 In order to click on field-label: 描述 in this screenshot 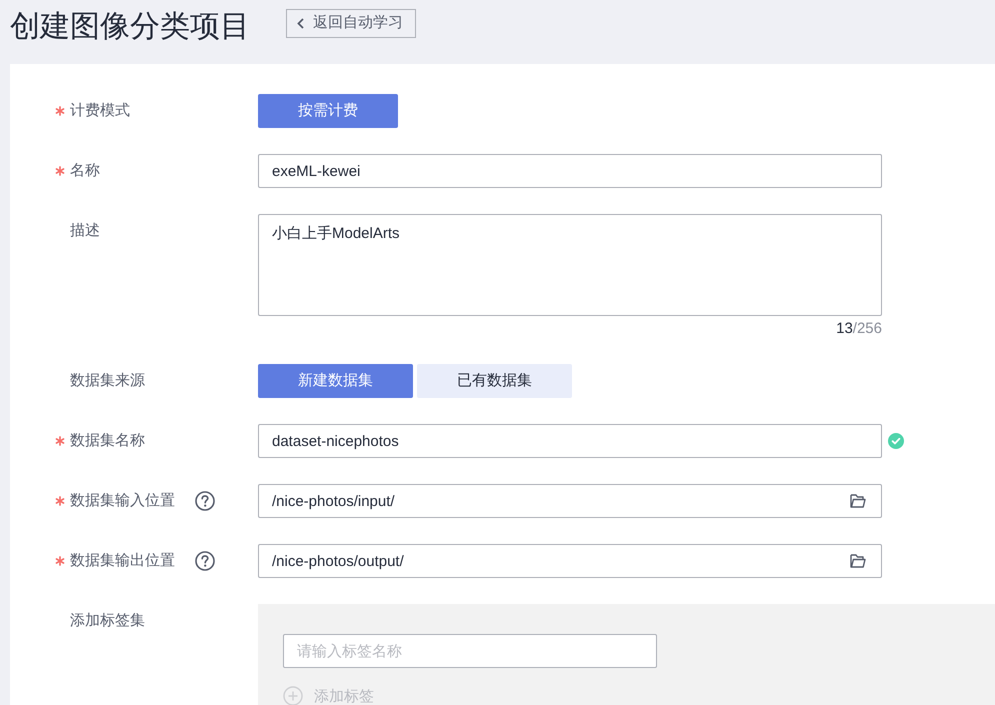, I will do `click(85, 230)`.